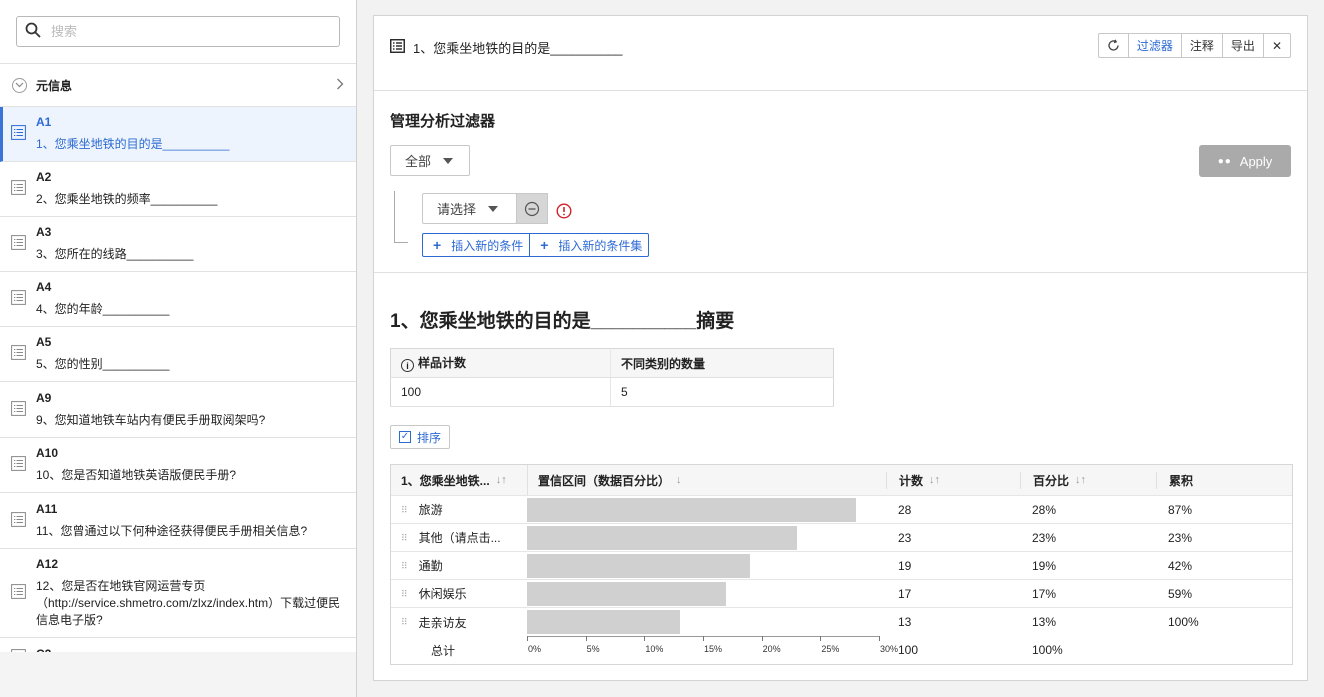 The height and width of the screenshot is (697, 1324). What do you see at coordinates (841, 510) in the screenshot?
I see `table-row: ⠿ 旅游 28 28% 87%` at bounding box center [841, 510].